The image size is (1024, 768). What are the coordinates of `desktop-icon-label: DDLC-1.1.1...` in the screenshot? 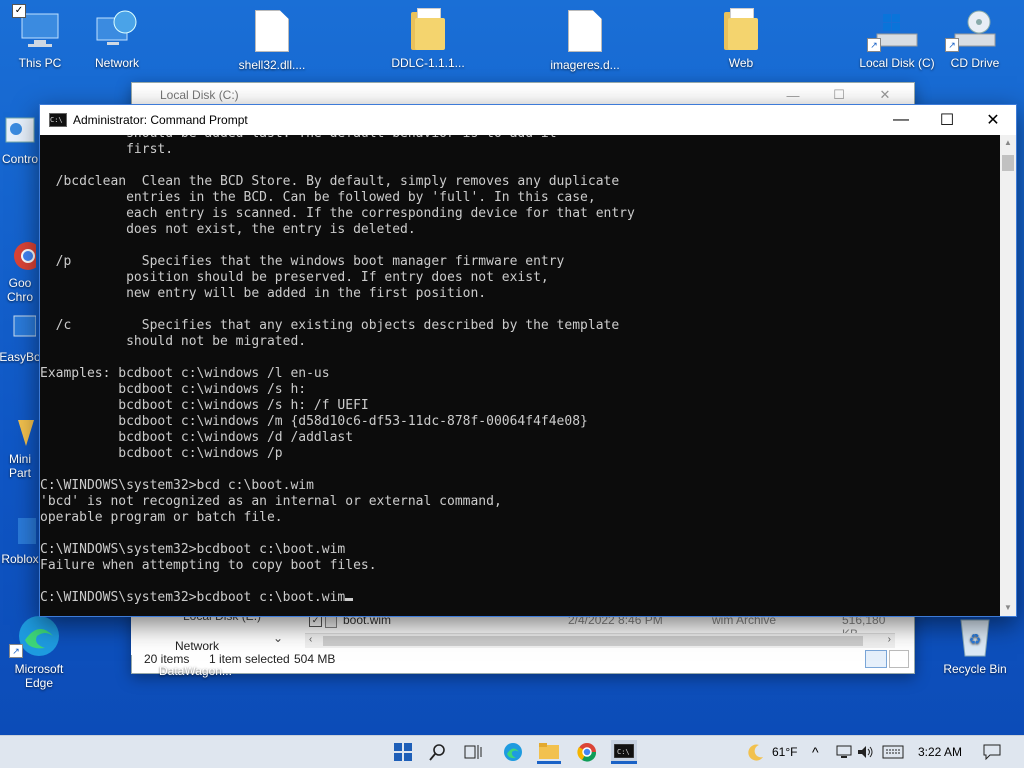 It's located at (428, 63).